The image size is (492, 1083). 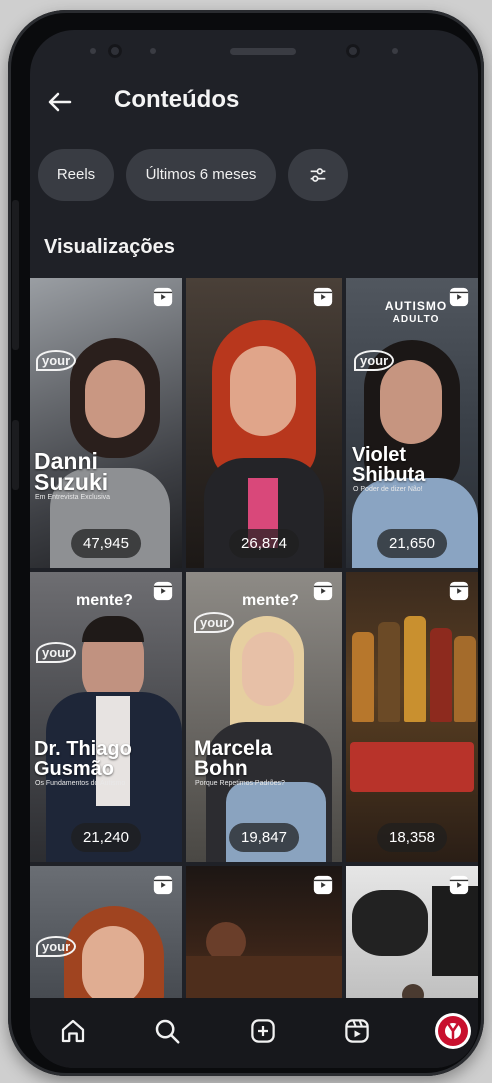 I want to click on page-title: Conteúdos, so click(x=177, y=99).